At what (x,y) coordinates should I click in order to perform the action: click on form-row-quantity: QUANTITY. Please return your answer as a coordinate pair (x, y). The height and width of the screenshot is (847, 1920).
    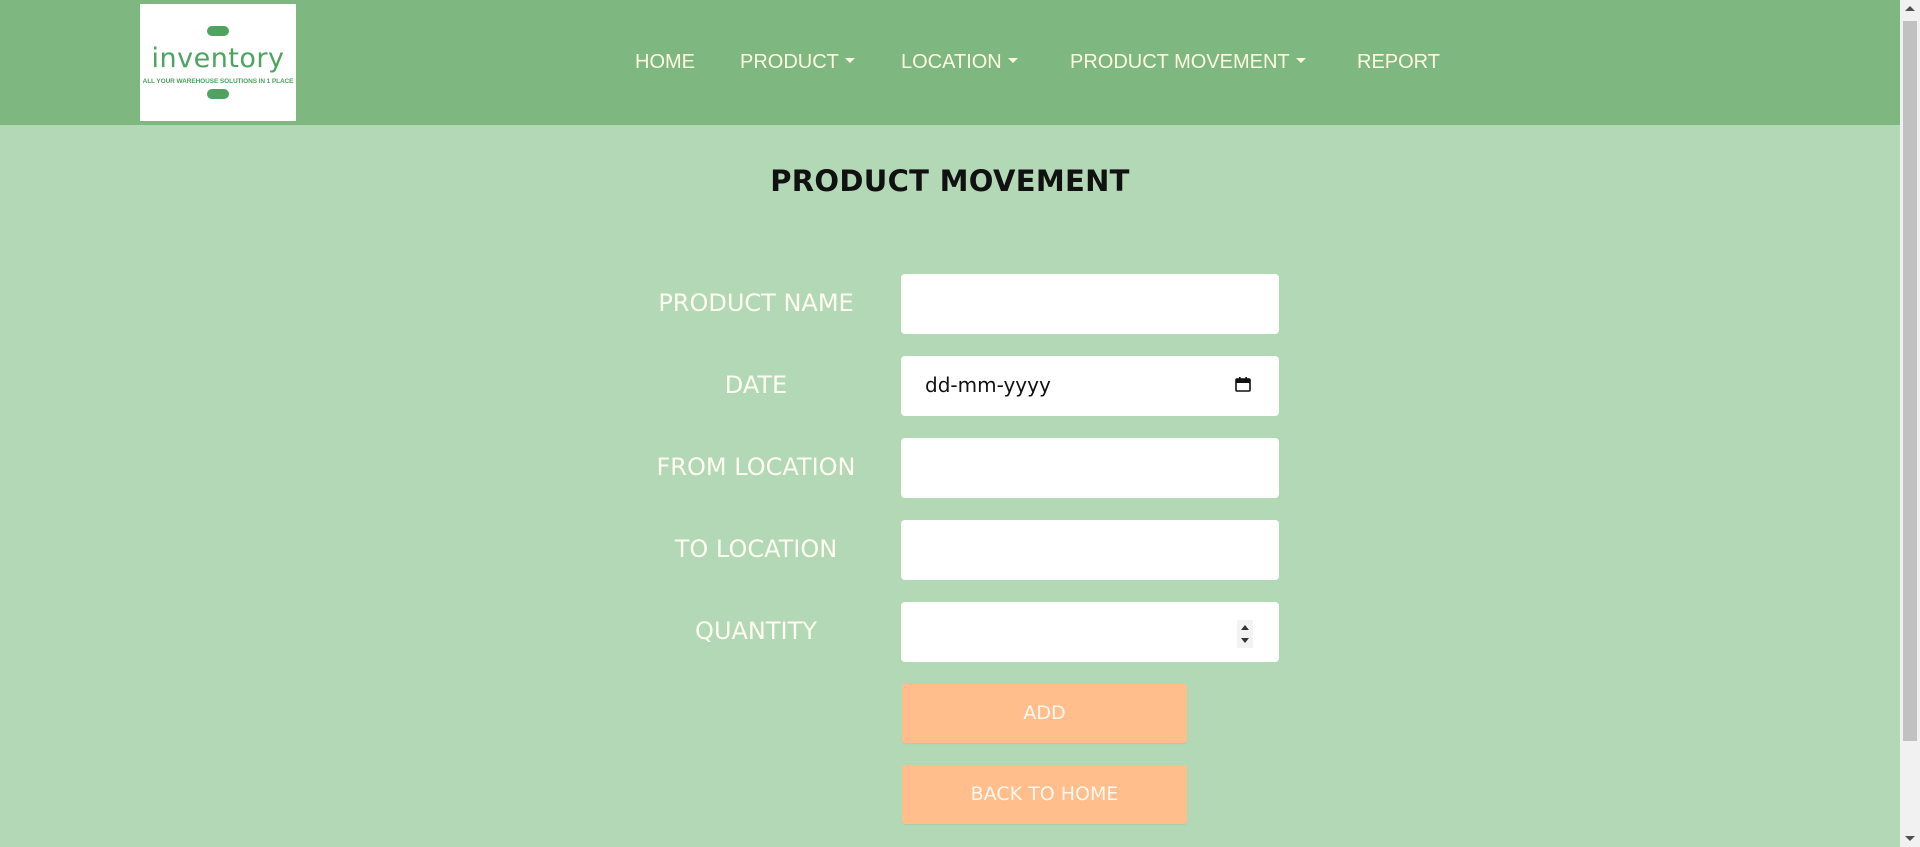
    Looking at the image, I should click on (950, 632).